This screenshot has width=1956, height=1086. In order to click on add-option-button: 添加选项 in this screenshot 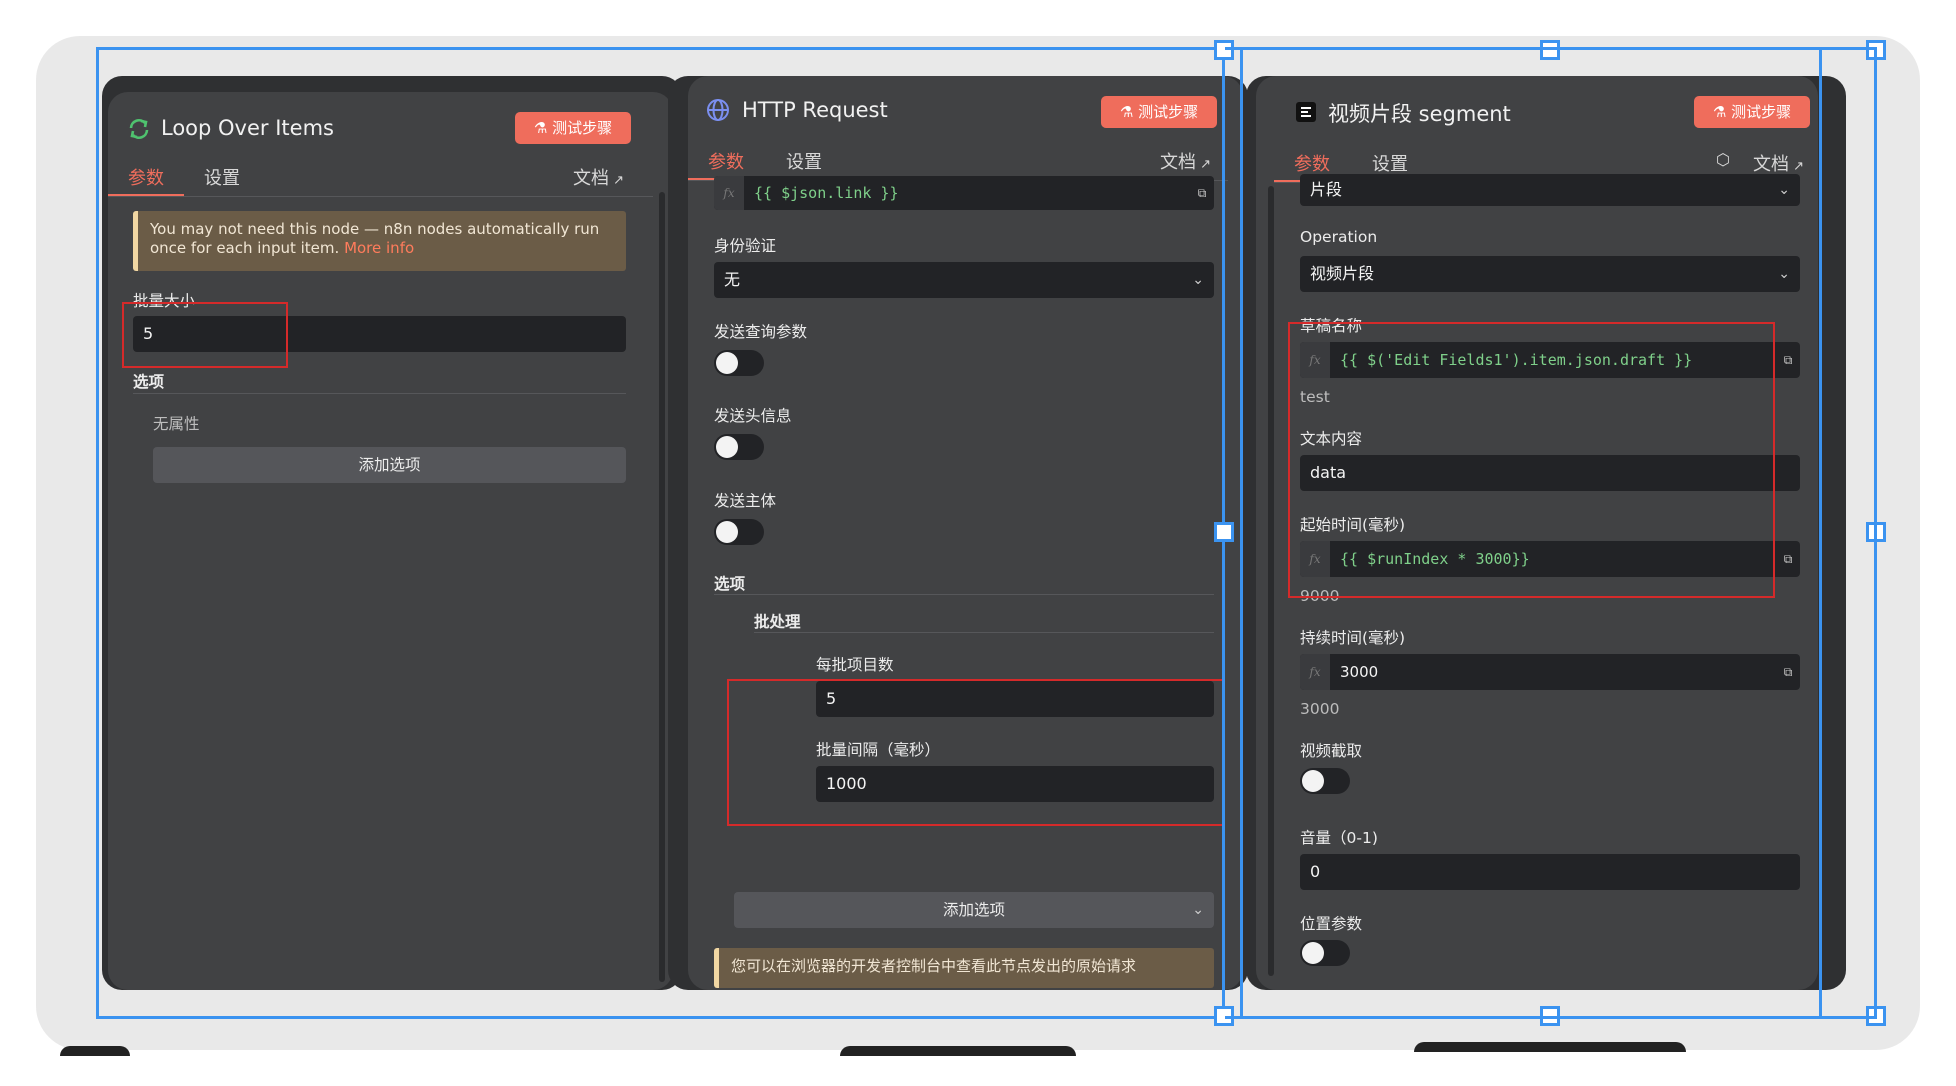, I will do `click(389, 465)`.